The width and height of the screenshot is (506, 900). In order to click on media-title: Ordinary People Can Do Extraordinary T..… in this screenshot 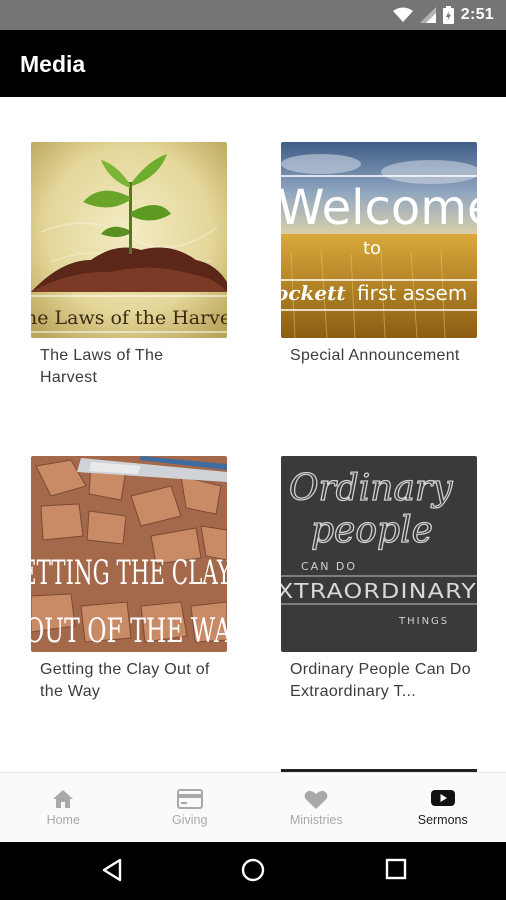, I will do `click(382, 681)`.